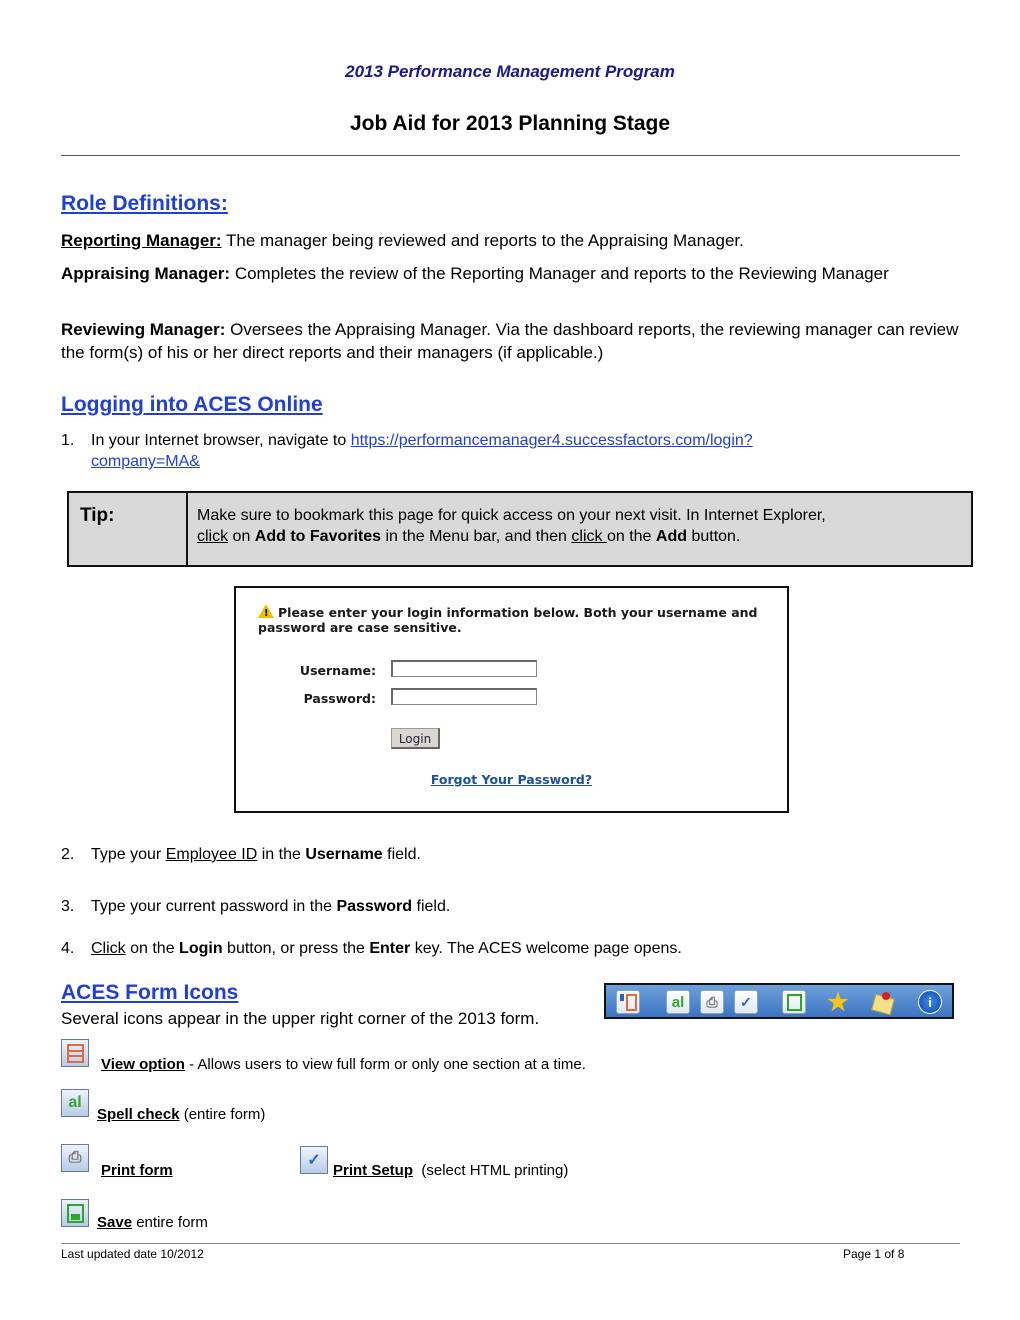 Image resolution: width=1020 pixels, height=1320 pixels. I want to click on username-label: Username:, so click(337, 670).